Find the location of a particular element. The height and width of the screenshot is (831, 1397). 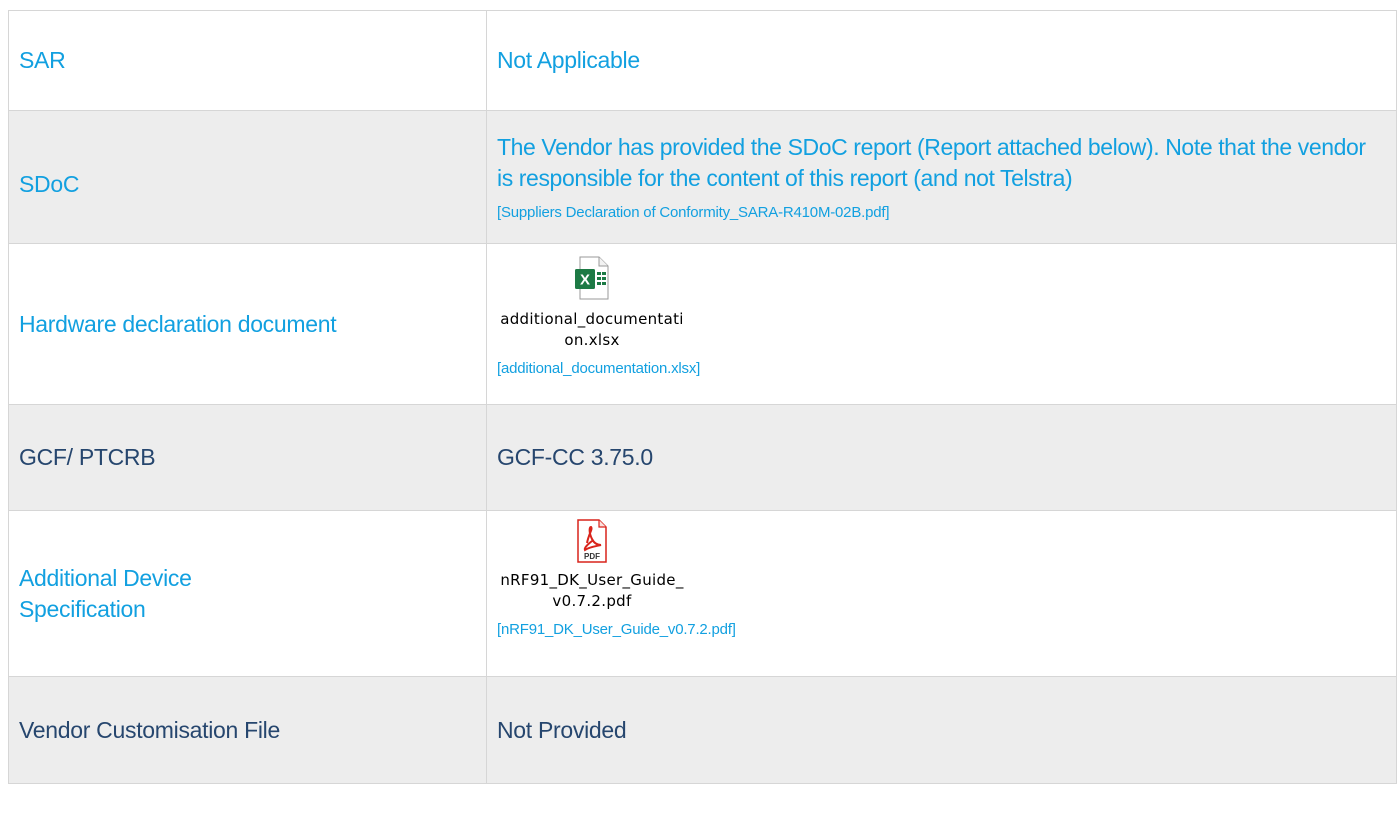

label-cell: Vendor Customisation File is located at coordinates (247, 730).